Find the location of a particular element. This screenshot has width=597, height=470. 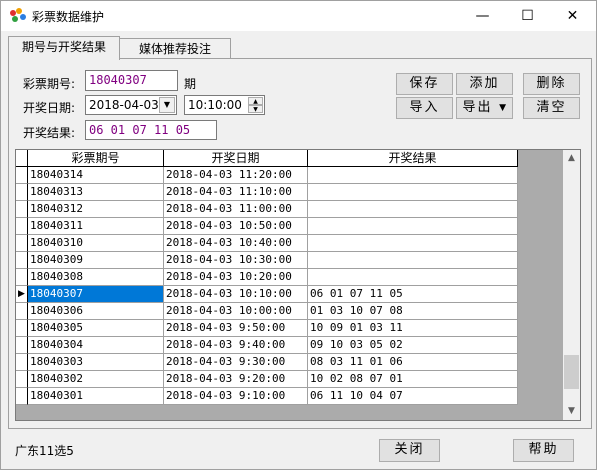

minimize-icon: — is located at coordinates (482, 16).